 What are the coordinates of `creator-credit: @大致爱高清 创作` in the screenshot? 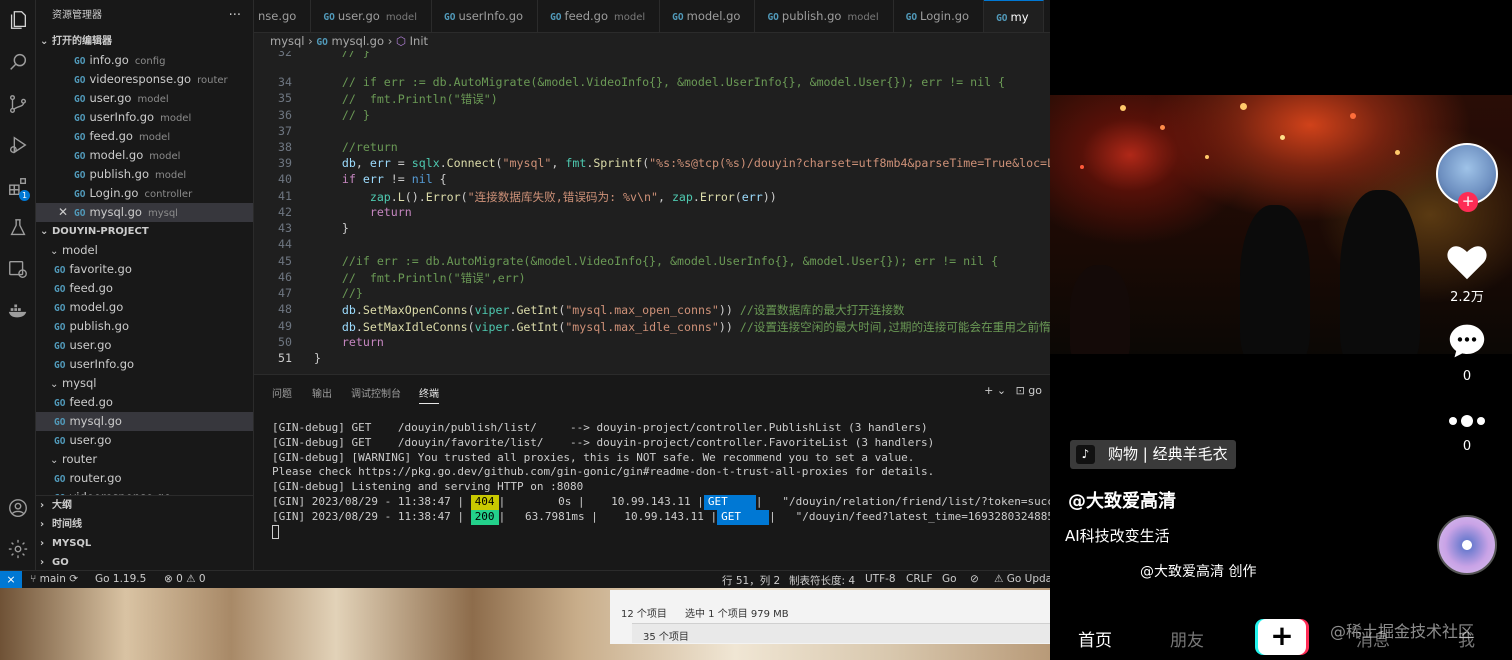 It's located at (1198, 571).